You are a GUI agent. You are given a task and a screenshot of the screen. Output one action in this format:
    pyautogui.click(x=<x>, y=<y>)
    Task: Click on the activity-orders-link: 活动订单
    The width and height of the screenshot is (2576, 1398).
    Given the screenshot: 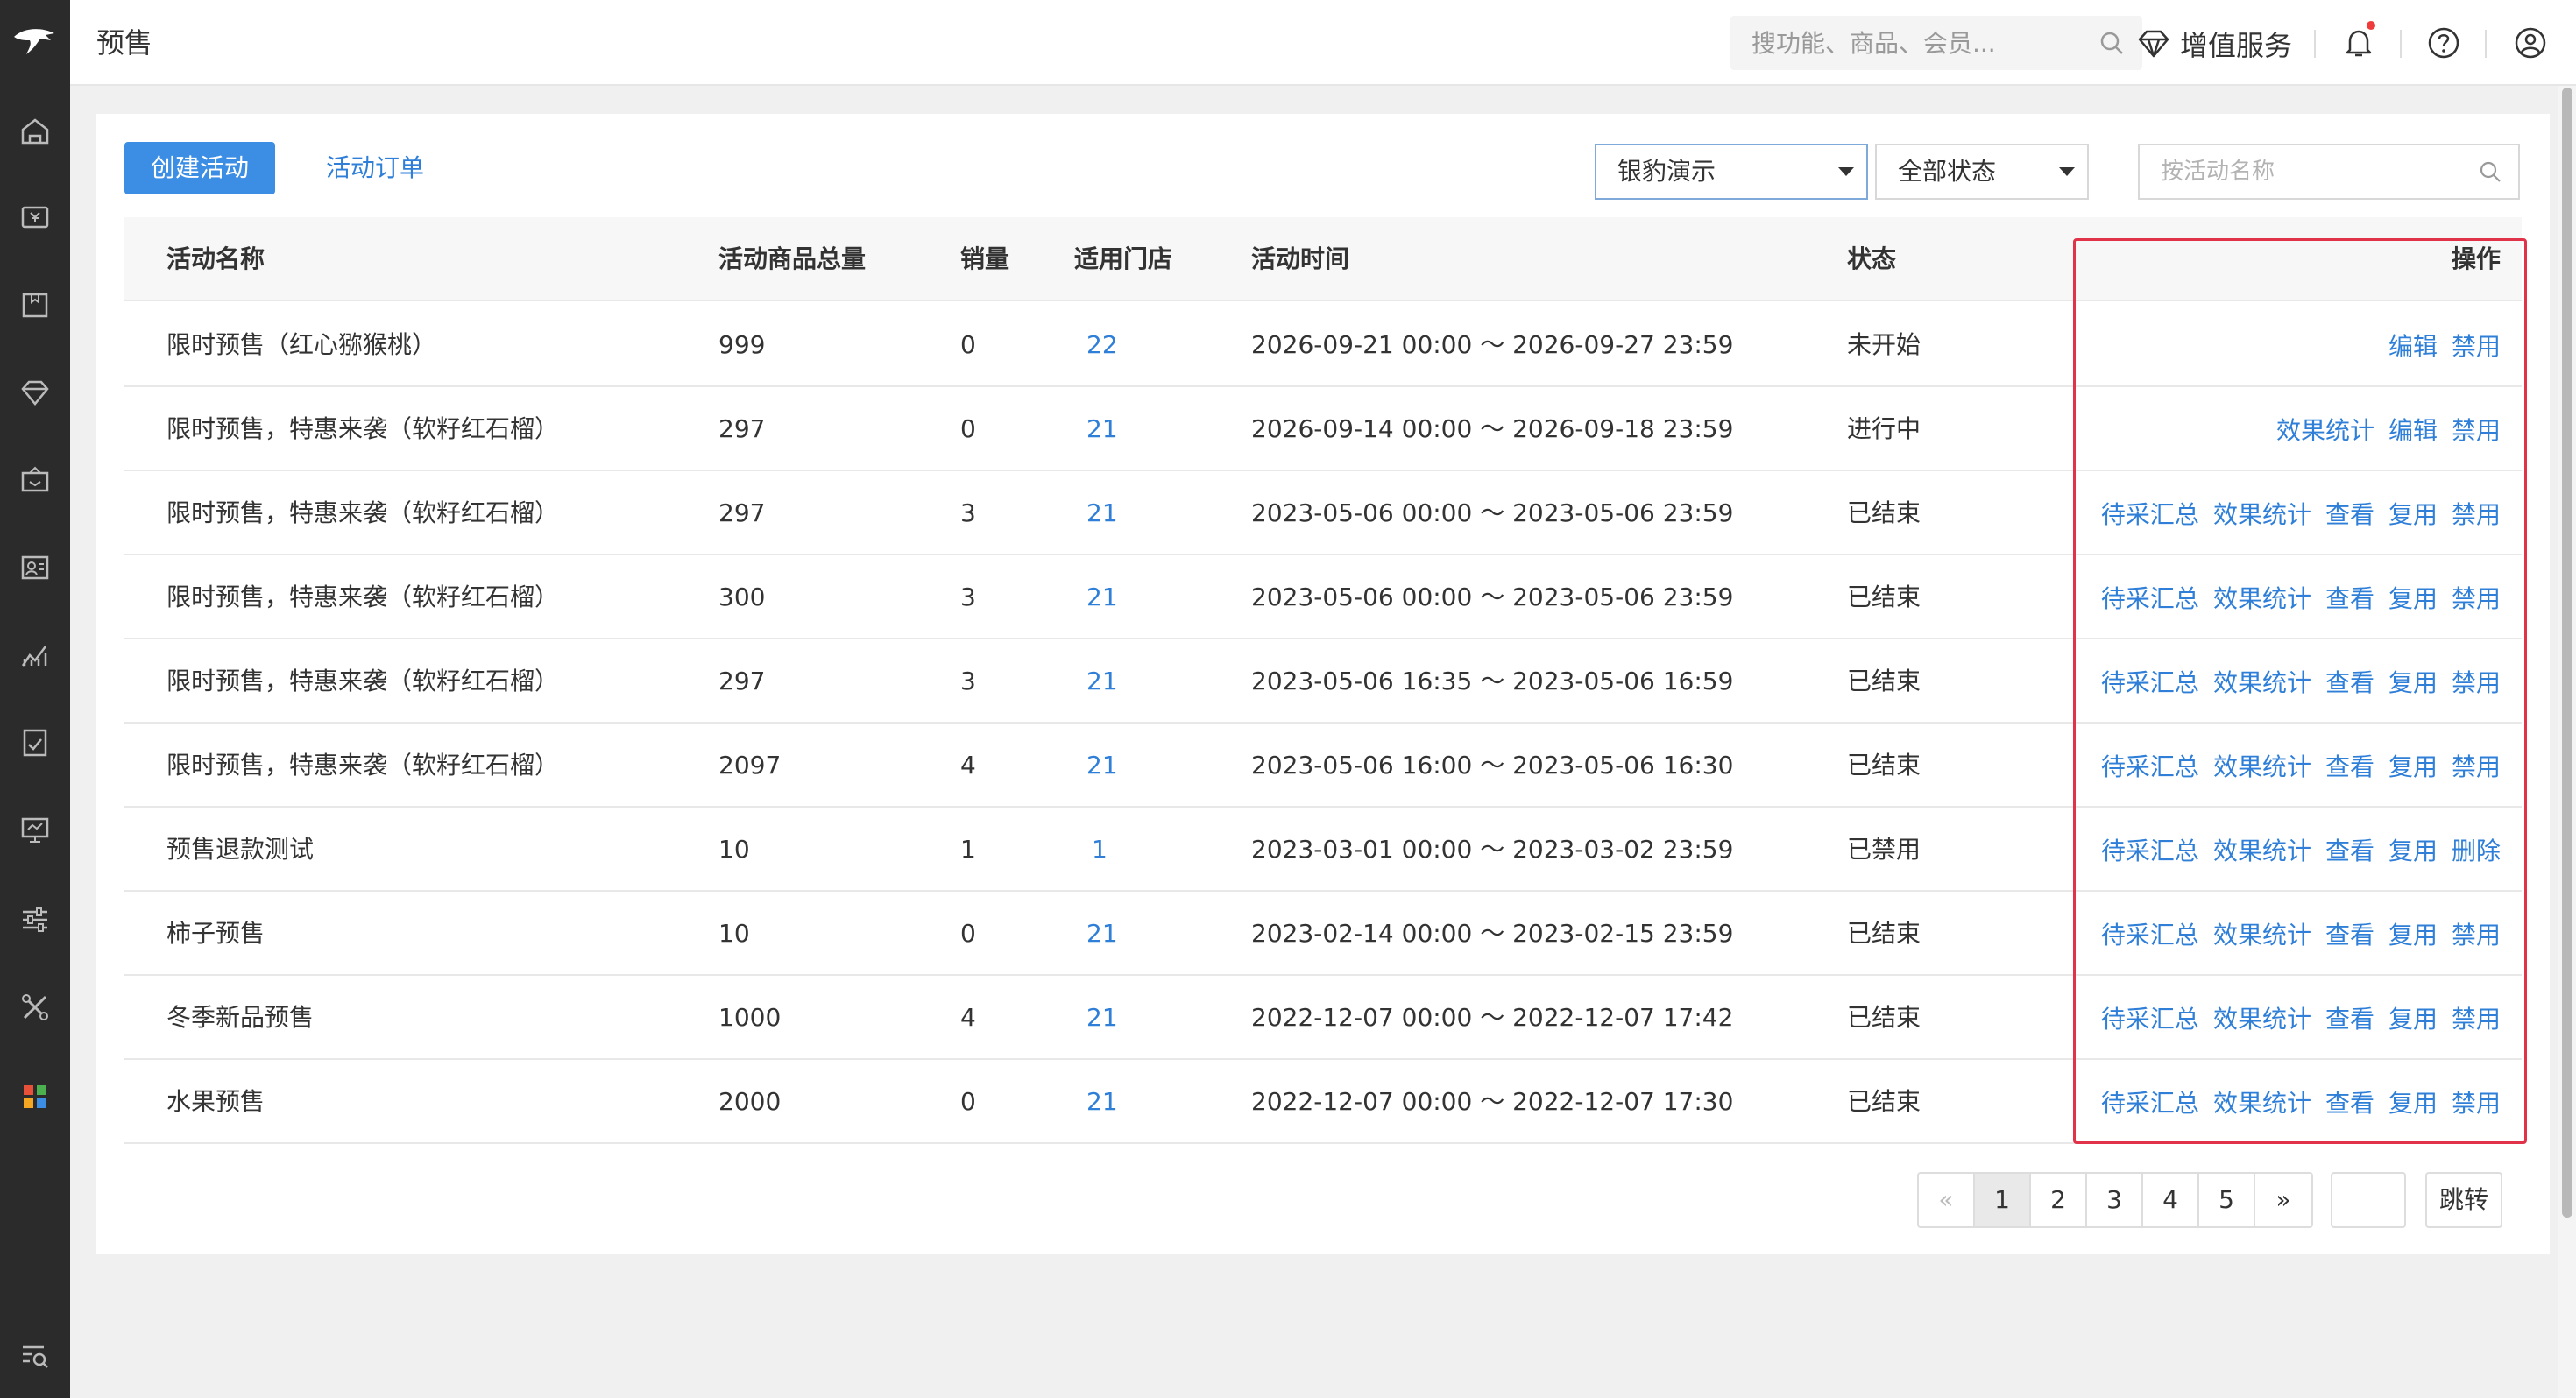 What is the action you would take?
    pyautogui.click(x=375, y=168)
    